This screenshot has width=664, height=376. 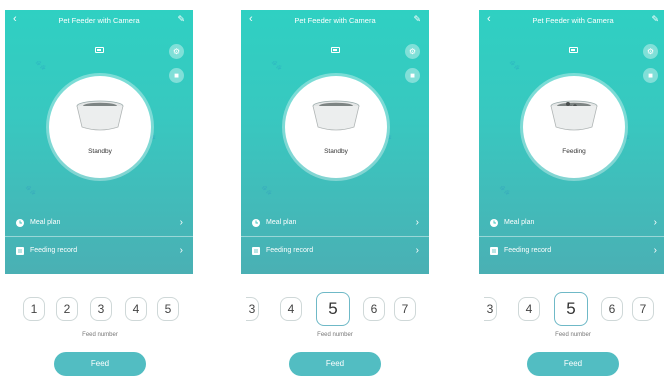 What do you see at coordinates (574, 151) in the screenshot?
I see `status-label: Feeding` at bounding box center [574, 151].